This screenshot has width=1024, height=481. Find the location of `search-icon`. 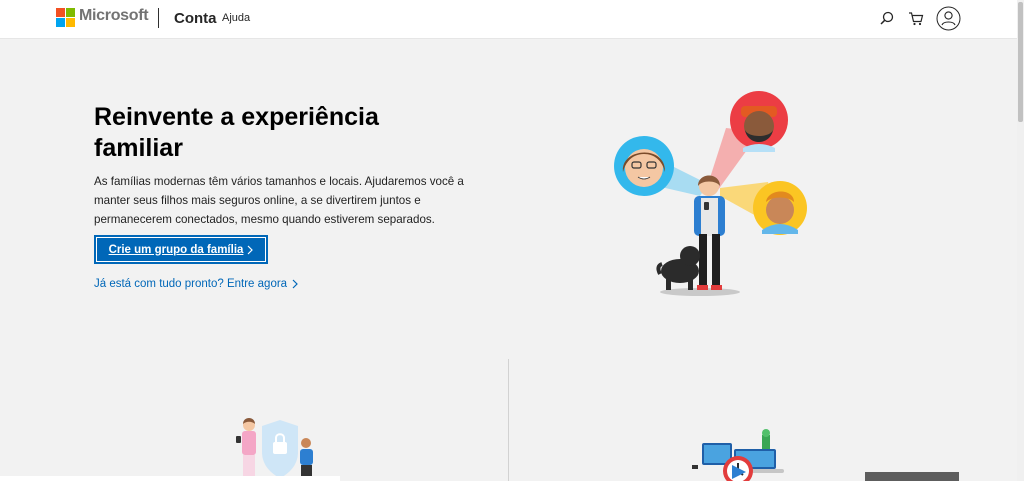

search-icon is located at coordinates (887, 19).